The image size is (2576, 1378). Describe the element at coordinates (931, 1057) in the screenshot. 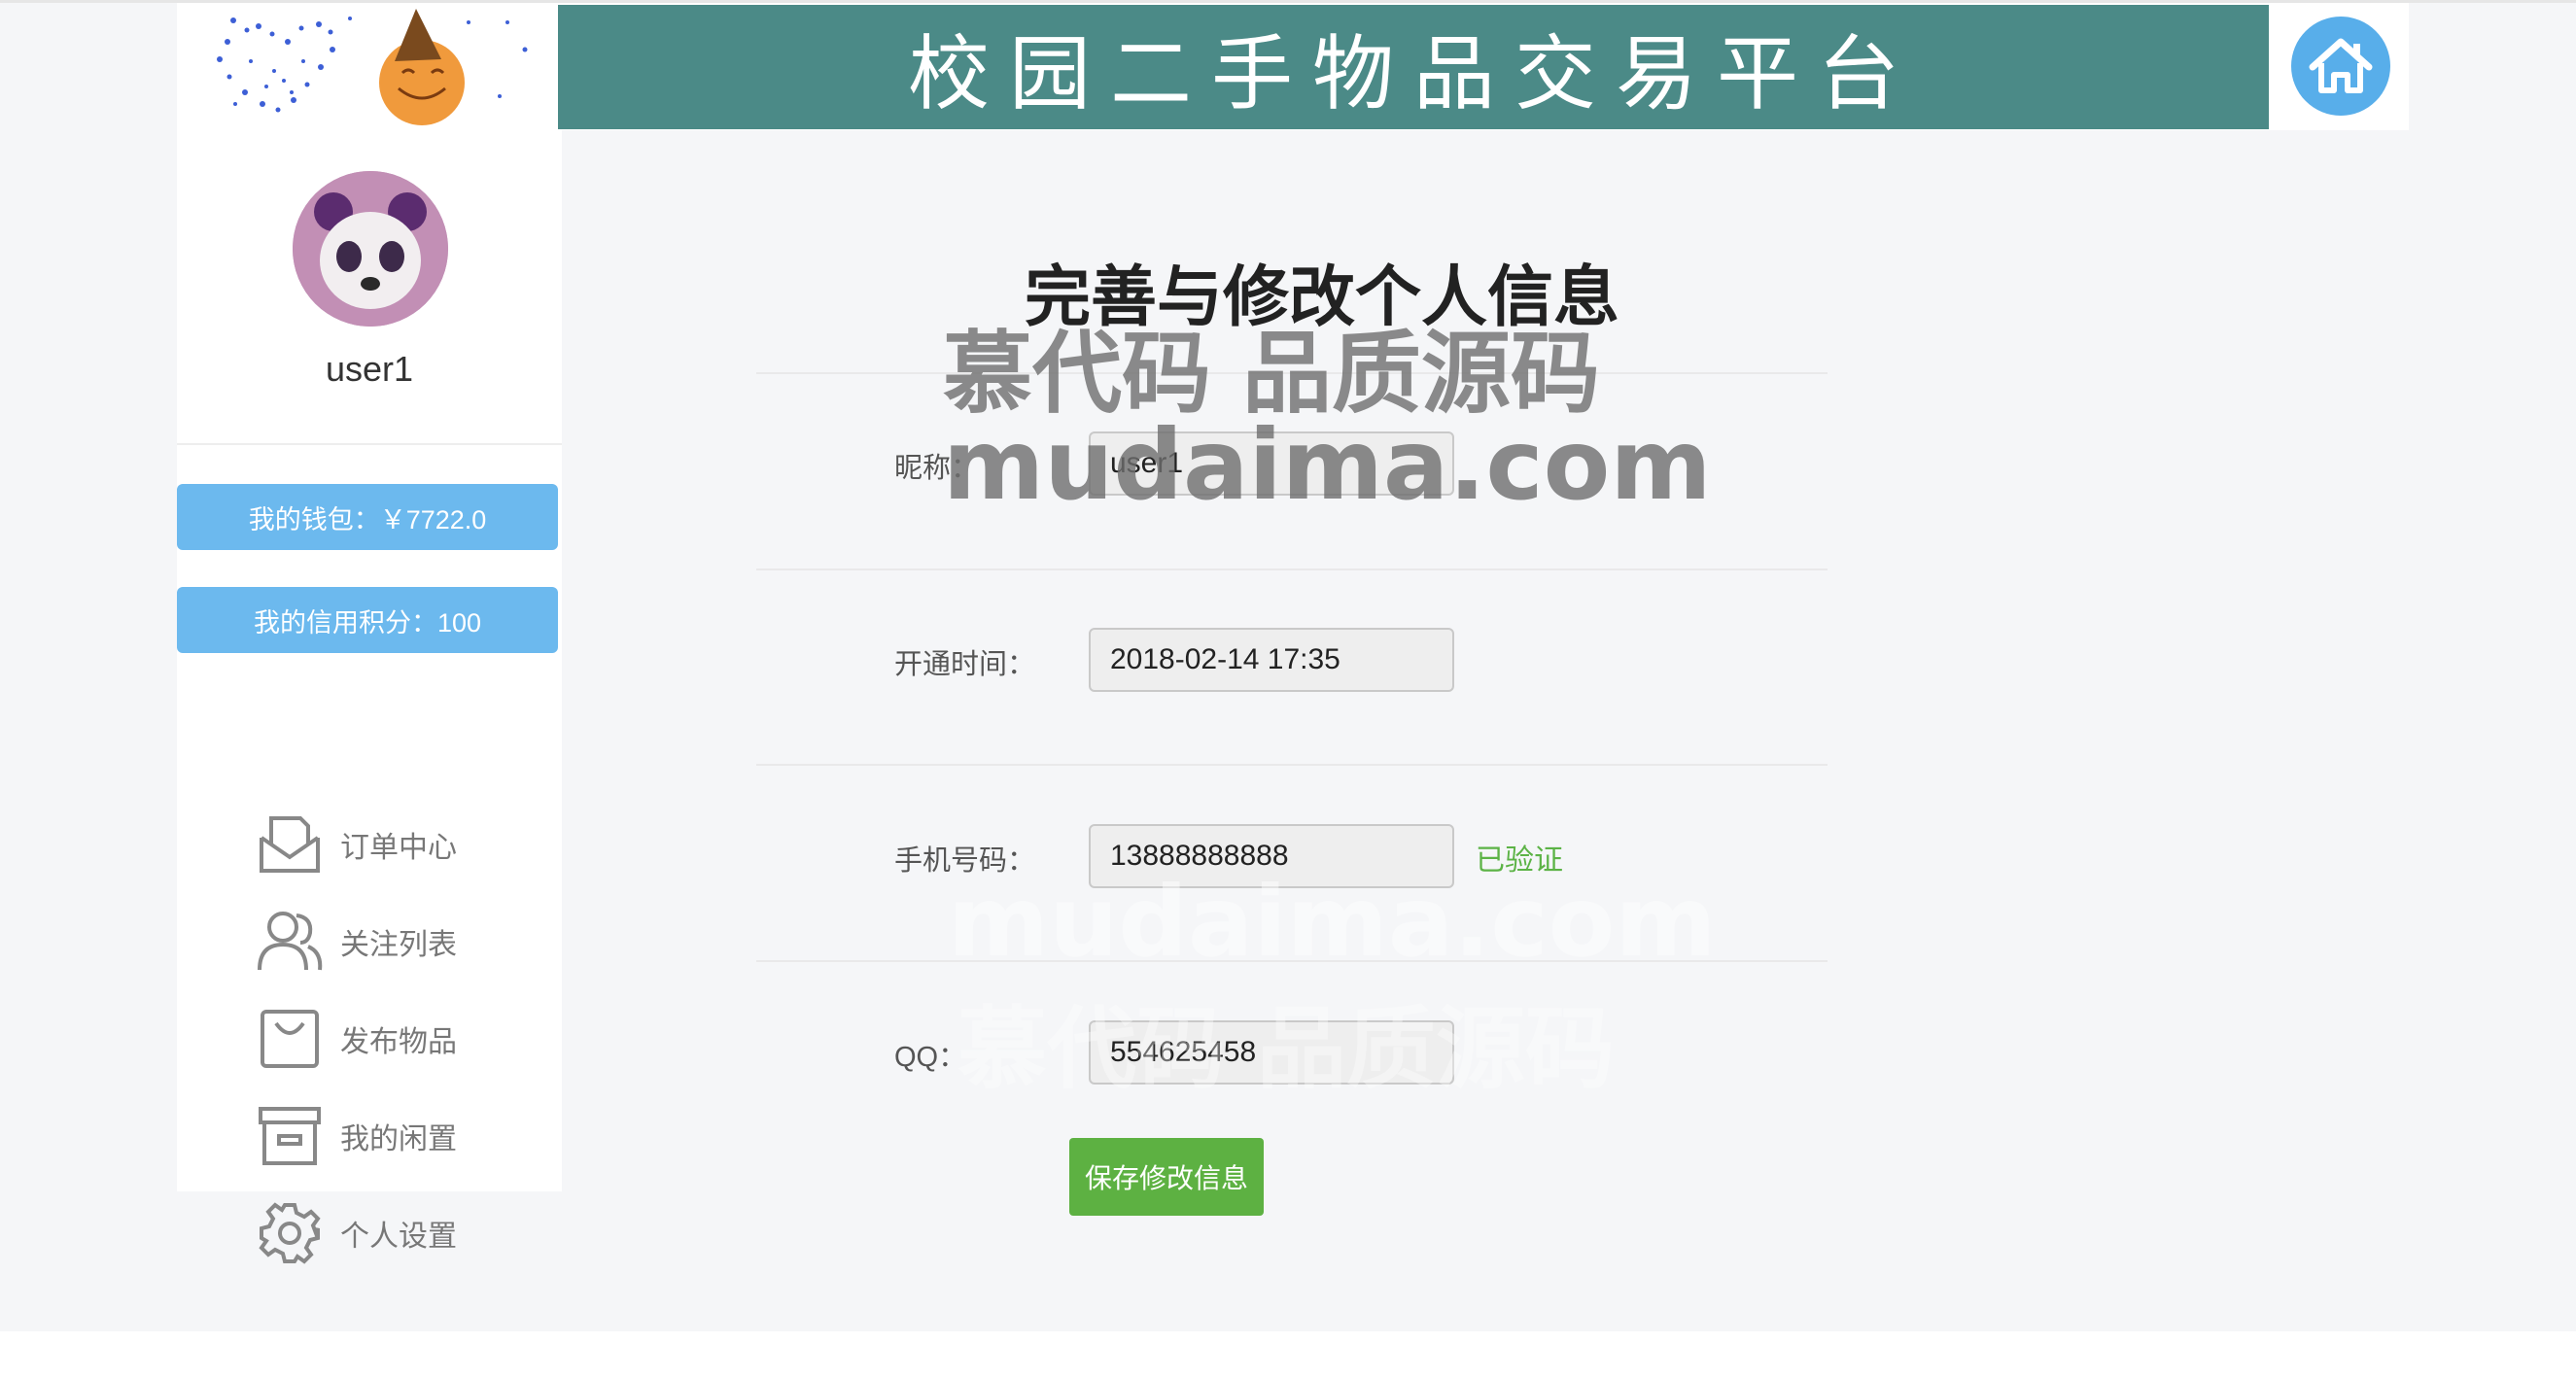

I see `qq-label: QQ：` at that location.